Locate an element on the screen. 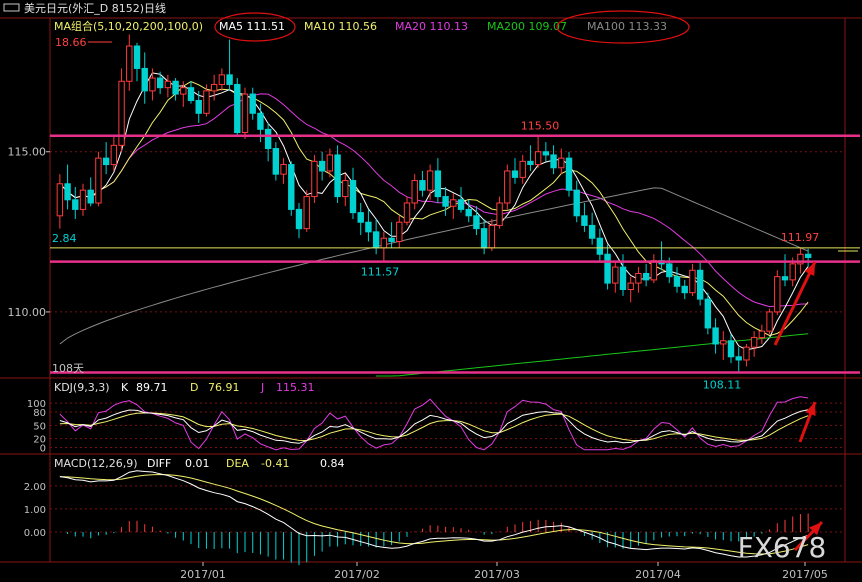 This screenshot has width=862, height=582. kdj-tick-label: 100 is located at coordinates (36, 404).